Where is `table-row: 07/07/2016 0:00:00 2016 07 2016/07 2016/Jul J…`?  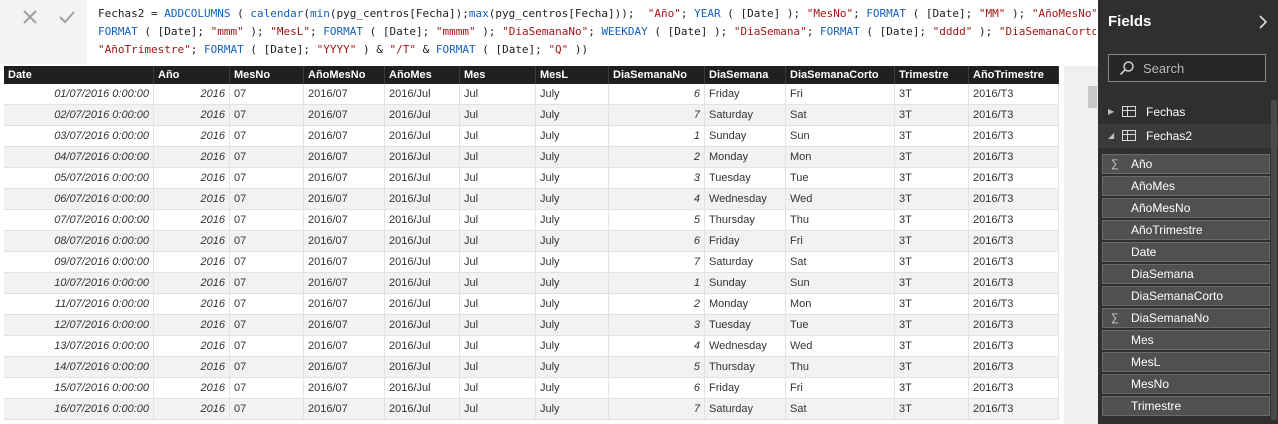
table-row: 07/07/2016 0:00:00 2016 07 2016/07 2016/Jul J… is located at coordinates (531, 220).